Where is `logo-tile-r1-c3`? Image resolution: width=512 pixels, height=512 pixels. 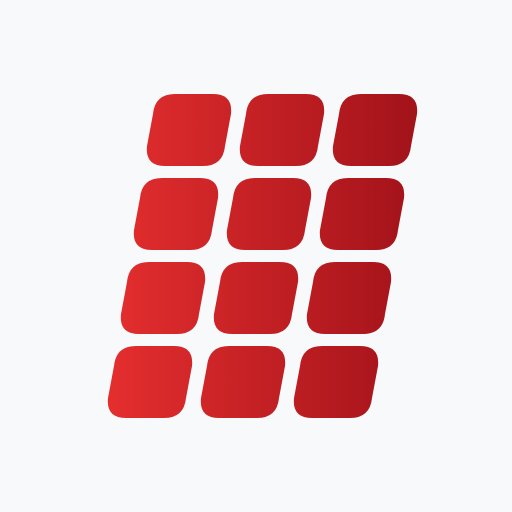
logo-tile-r1-c3 is located at coordinates (375, 130).